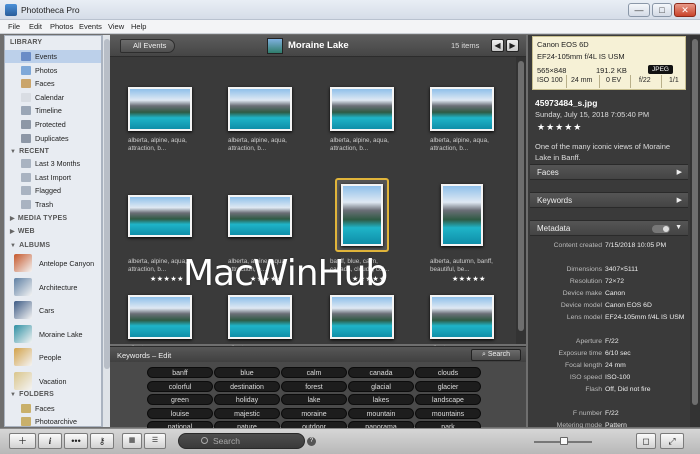 This screenshot has height=454, width=700. Describe the element at coordinates (90, 26) in the screenshot. I see `menu-events: Events` at that location.